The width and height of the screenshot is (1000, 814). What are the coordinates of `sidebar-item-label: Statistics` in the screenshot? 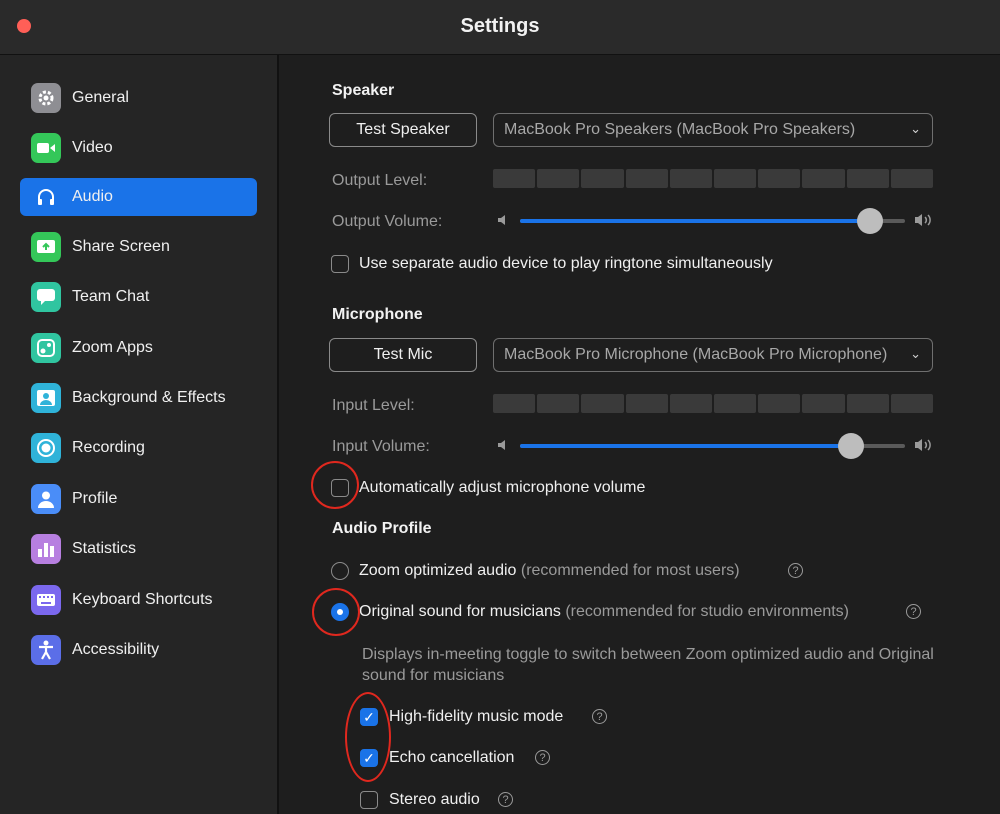 It's located at (104, 548).